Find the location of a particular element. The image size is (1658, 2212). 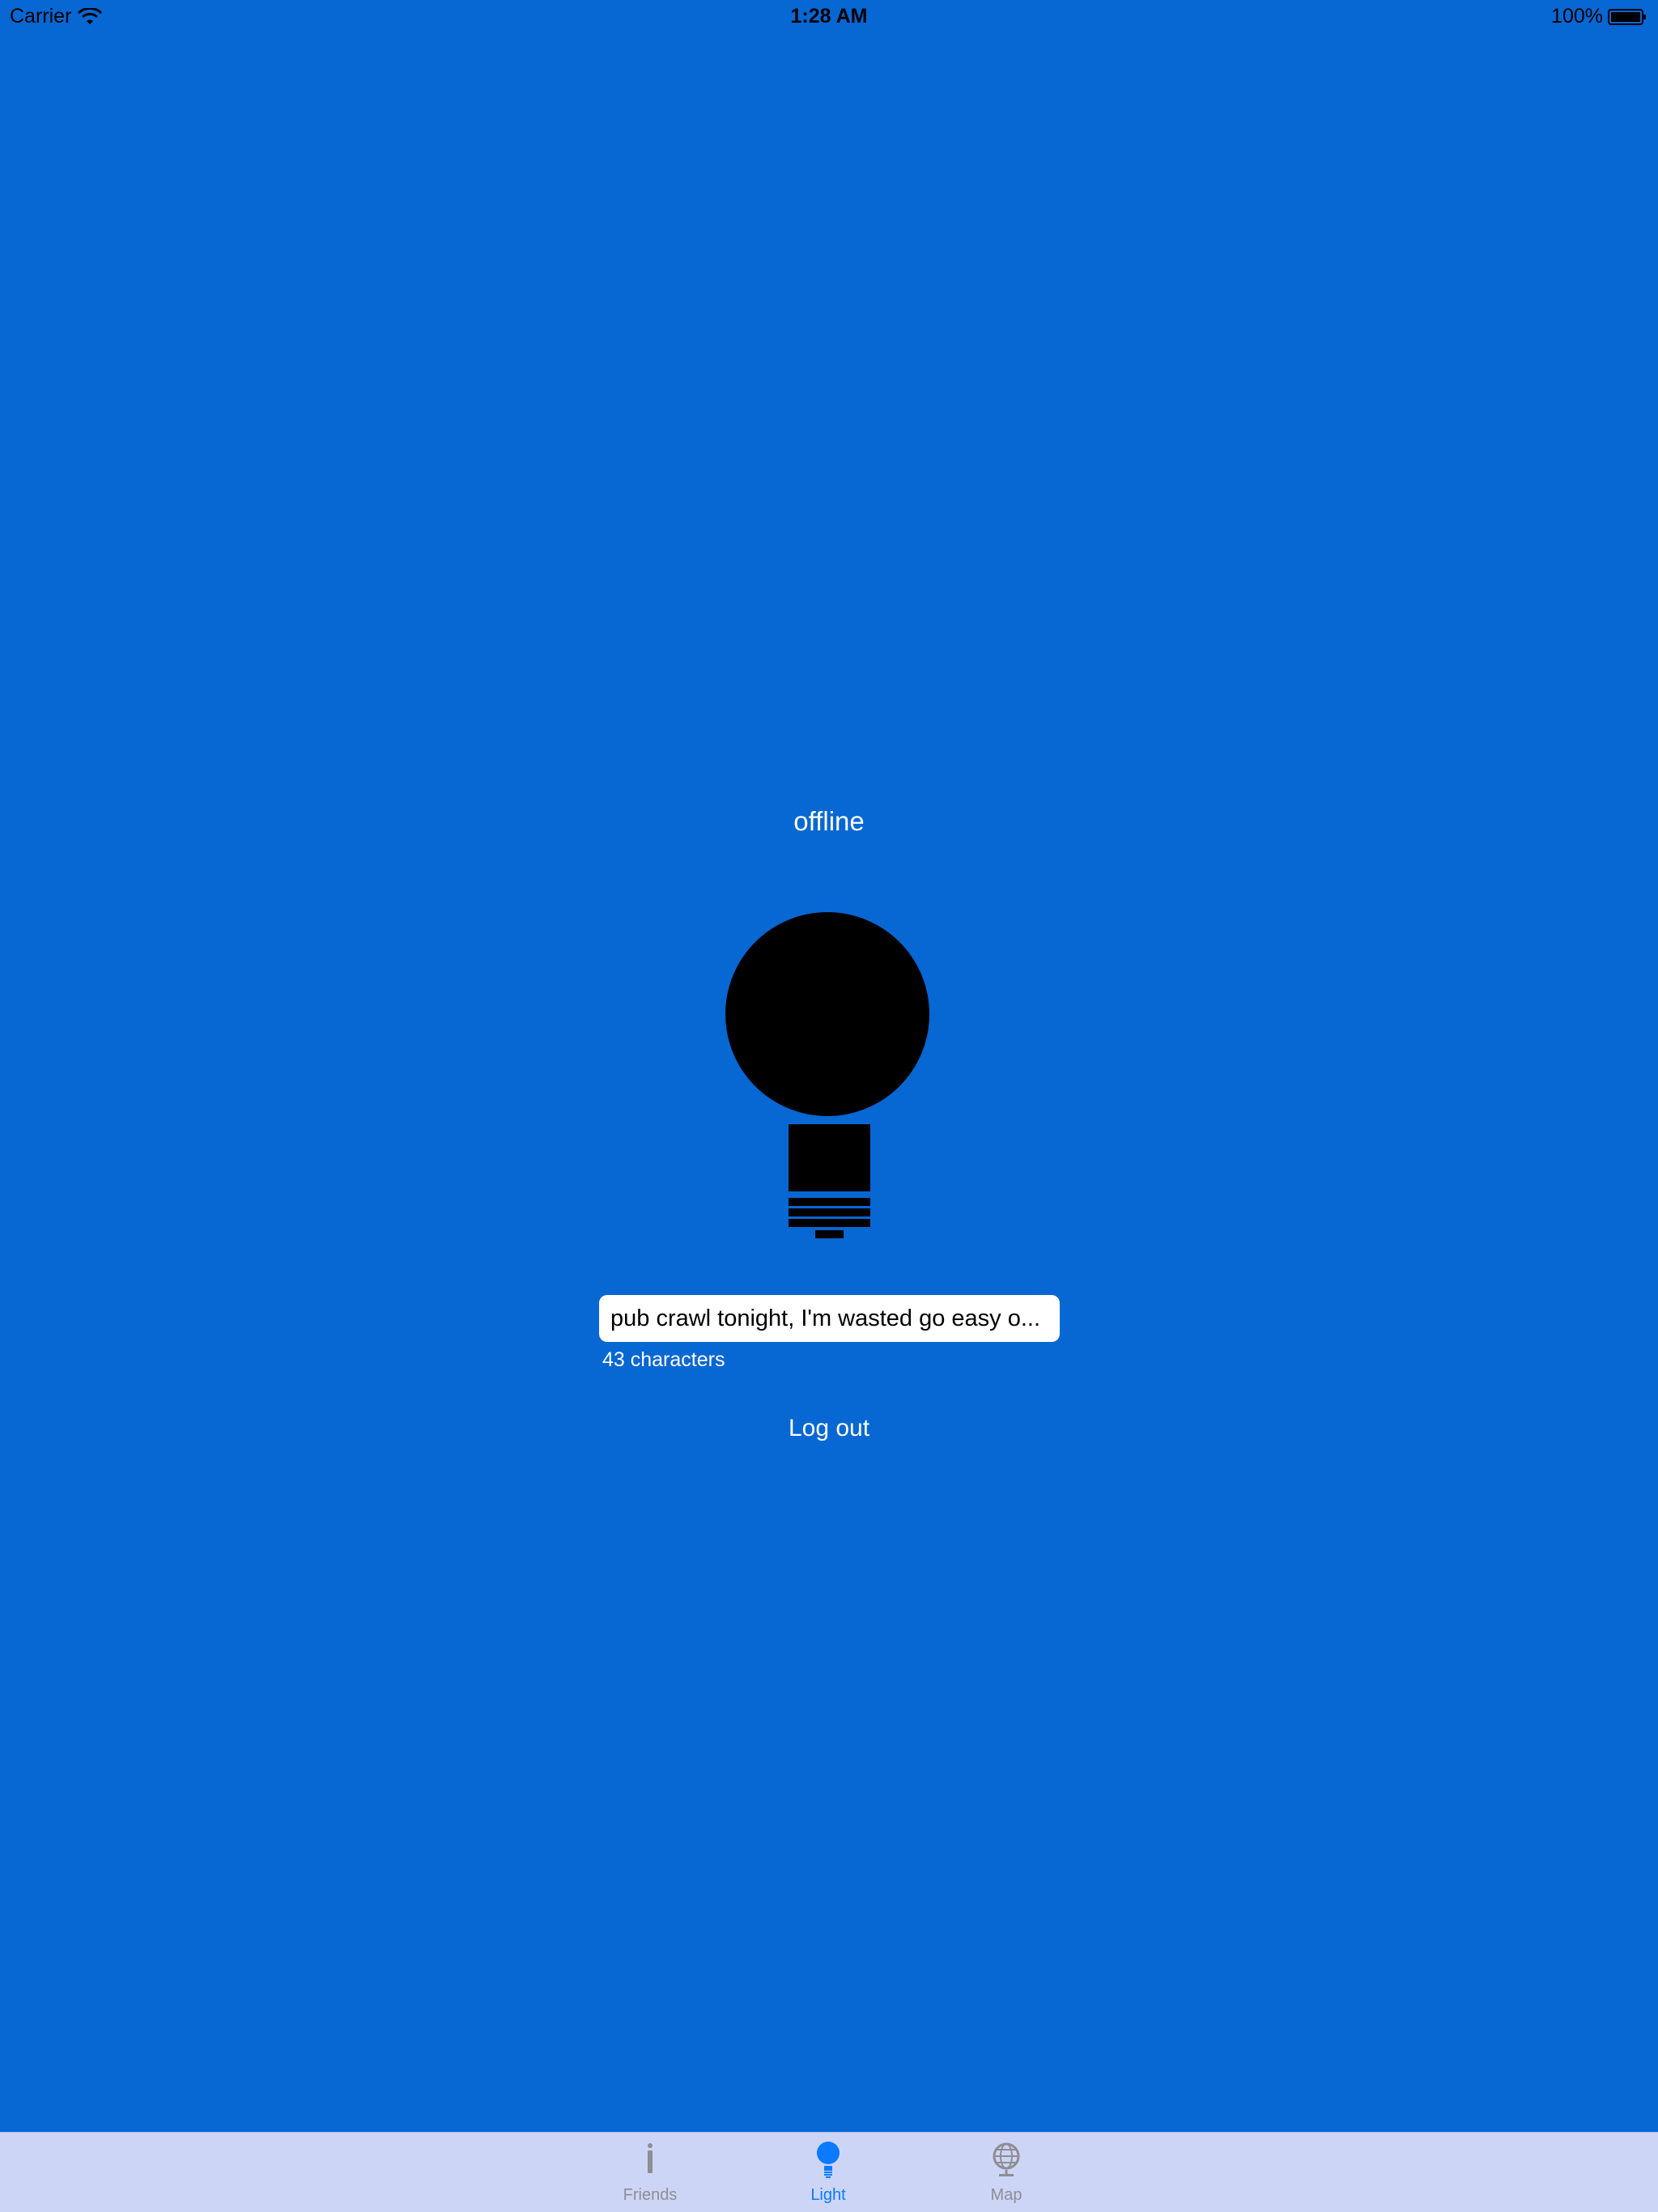

tab-friends: Friends is located at coordinates (650, 2172).